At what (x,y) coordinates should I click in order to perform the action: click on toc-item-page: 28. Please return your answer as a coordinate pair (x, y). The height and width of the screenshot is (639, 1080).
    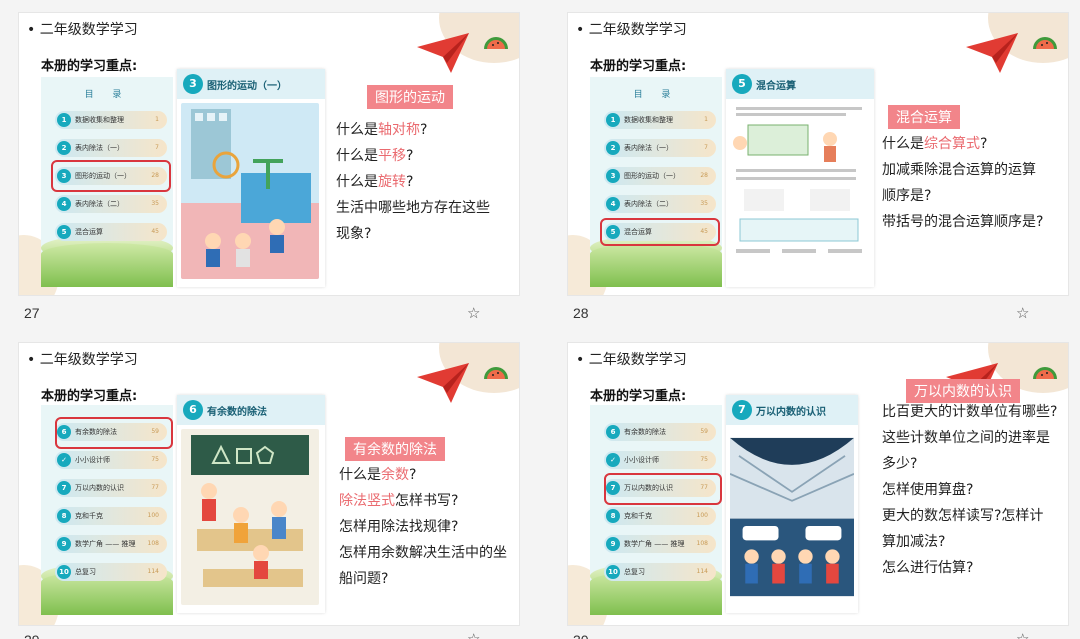
    Looking at the image, I should click on (704, 175).